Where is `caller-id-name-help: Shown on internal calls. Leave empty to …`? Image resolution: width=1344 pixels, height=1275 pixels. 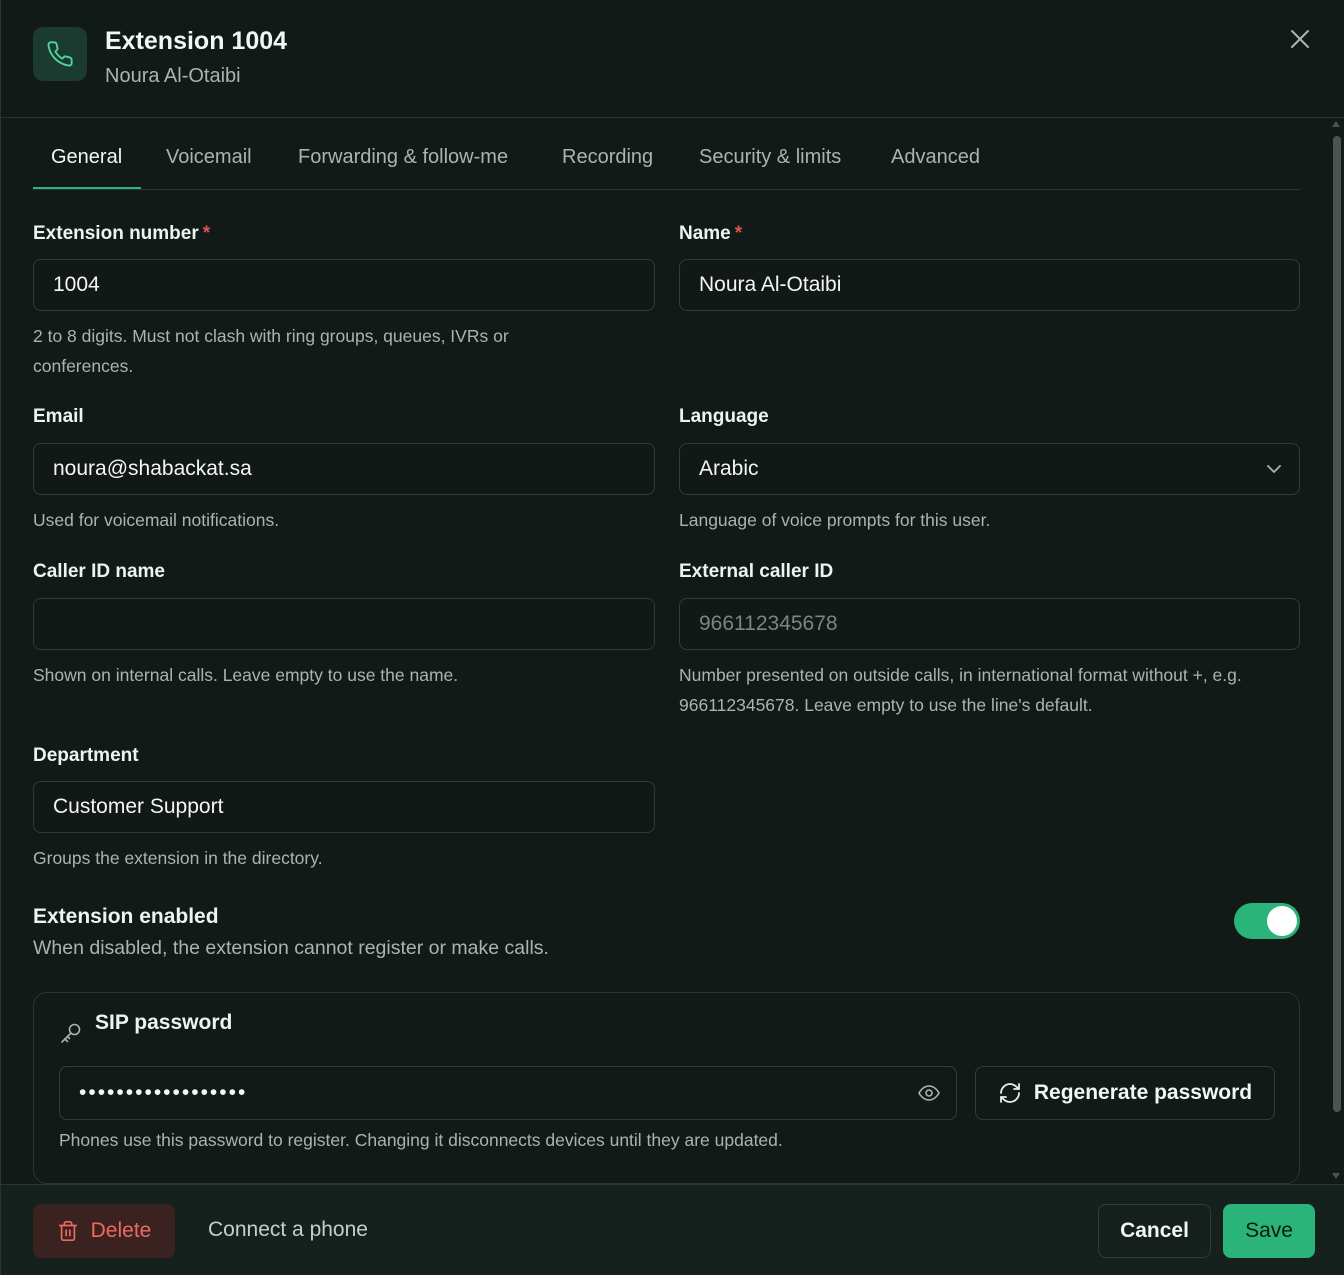
caller-id-name-help: Shown on internal calls. Leave empty to … is located at coordinates (246, 675).